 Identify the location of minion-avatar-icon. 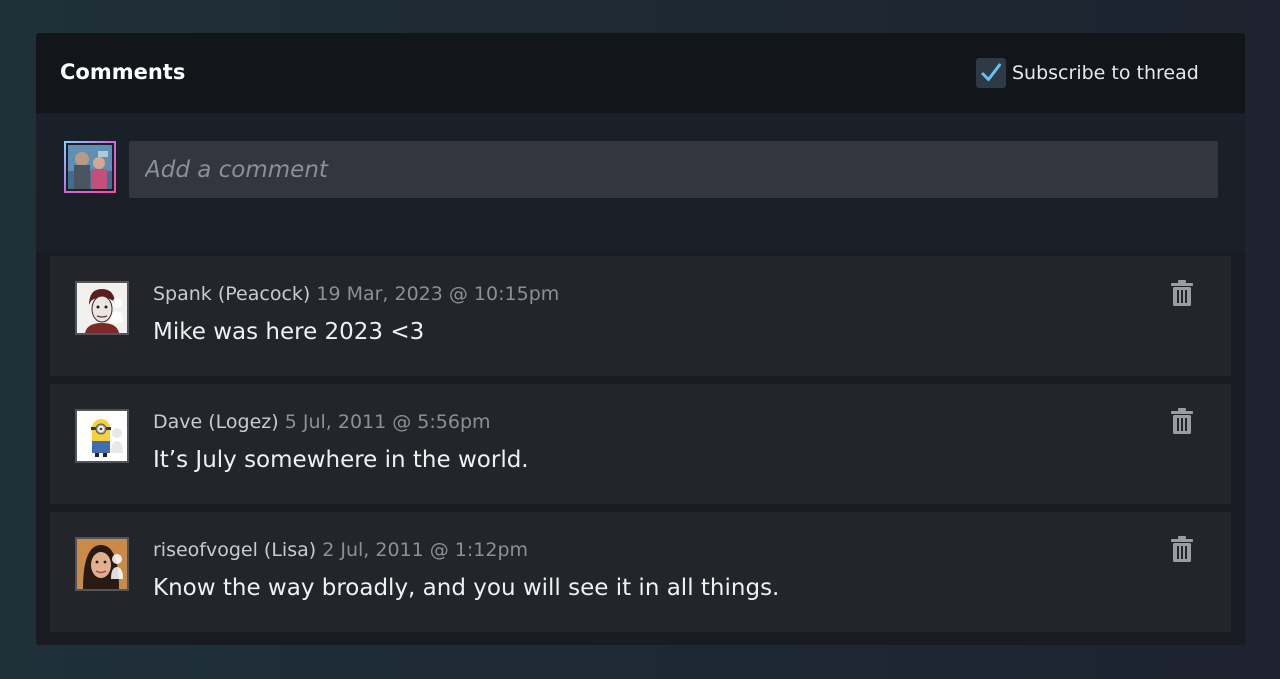
(102, 436).